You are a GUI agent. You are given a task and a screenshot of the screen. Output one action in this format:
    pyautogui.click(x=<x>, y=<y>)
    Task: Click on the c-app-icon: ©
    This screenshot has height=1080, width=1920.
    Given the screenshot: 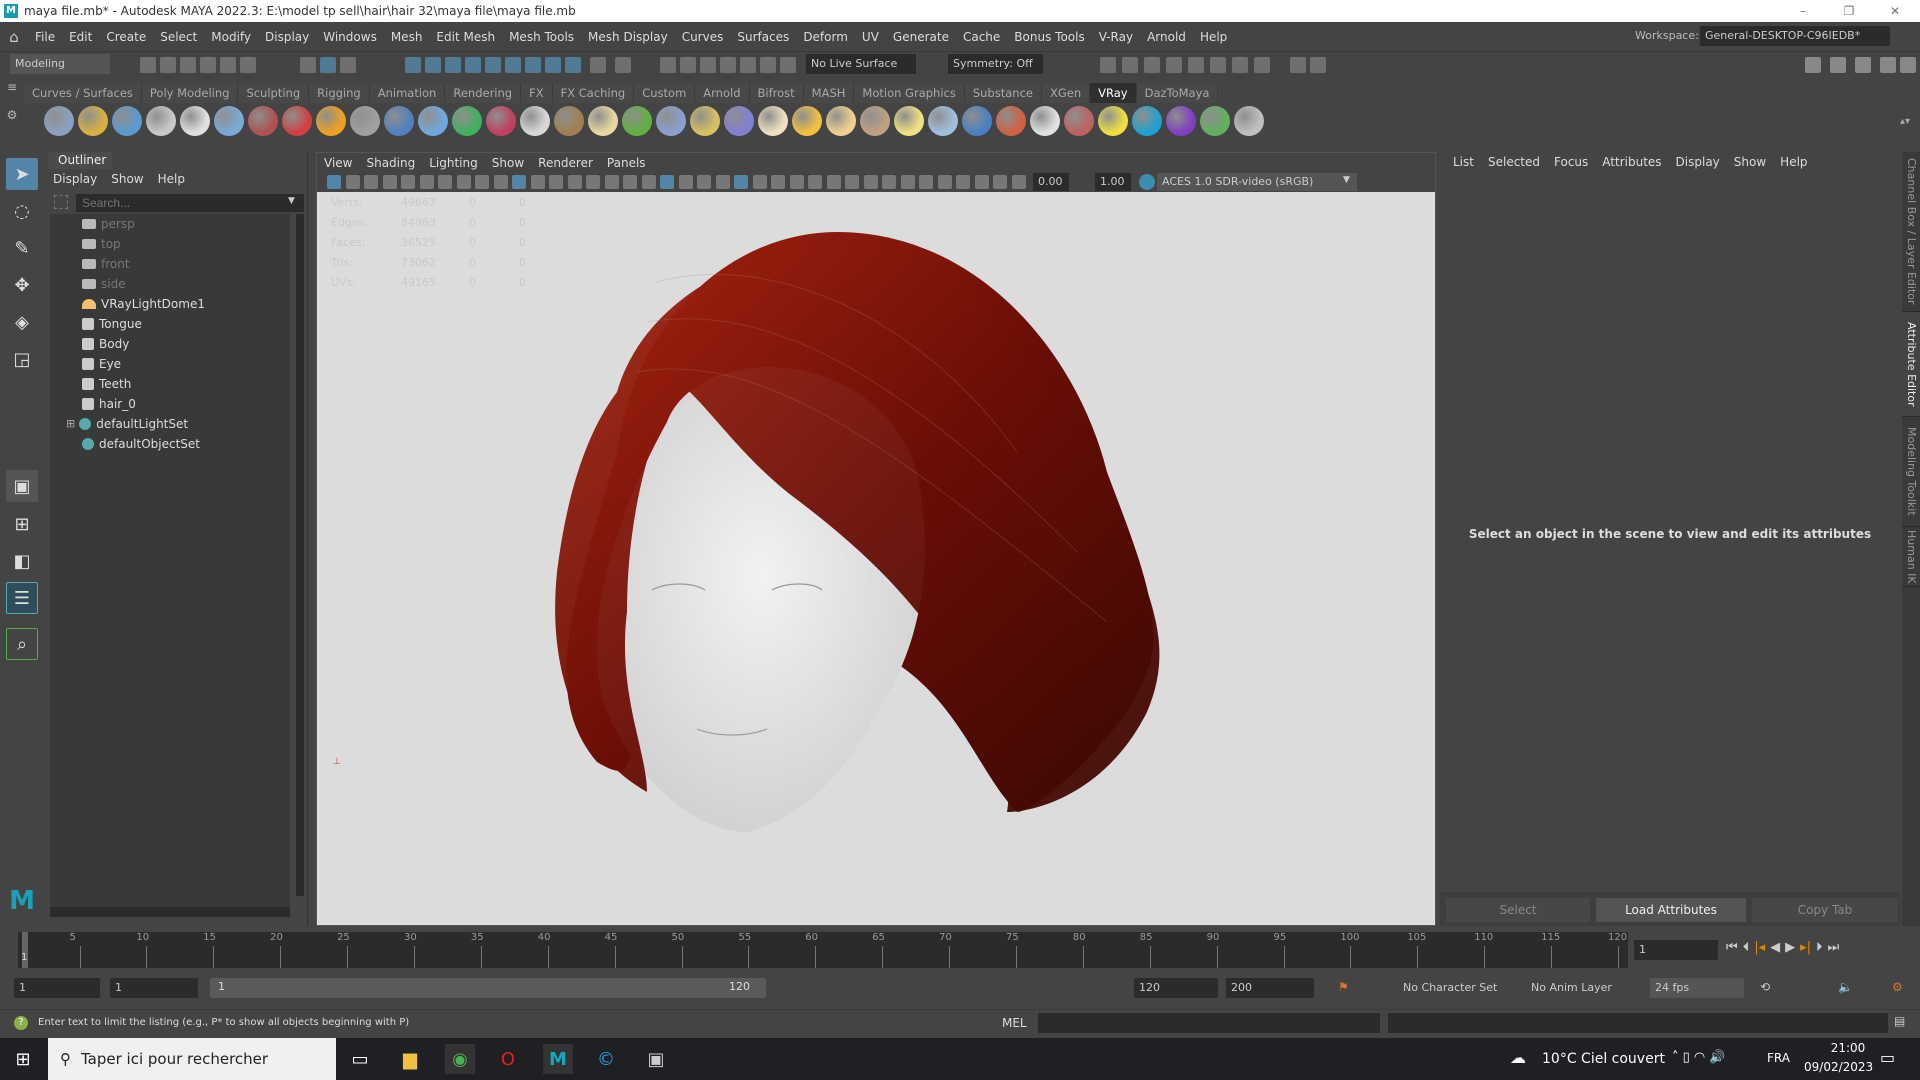 What is the action you would take?
    pyautogui.click(x=606, y=1059)
    